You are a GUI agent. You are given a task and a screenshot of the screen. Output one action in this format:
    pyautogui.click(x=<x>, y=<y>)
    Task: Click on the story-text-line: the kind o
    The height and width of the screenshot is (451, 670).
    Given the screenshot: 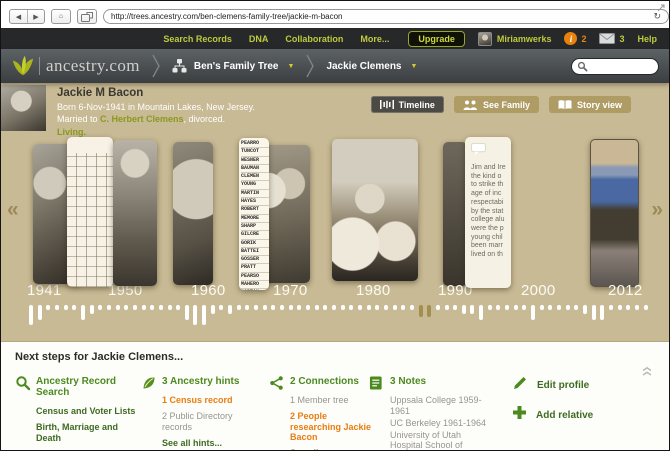 What is the action you would take?
    pyautogui.click(x=486, y=176)
    